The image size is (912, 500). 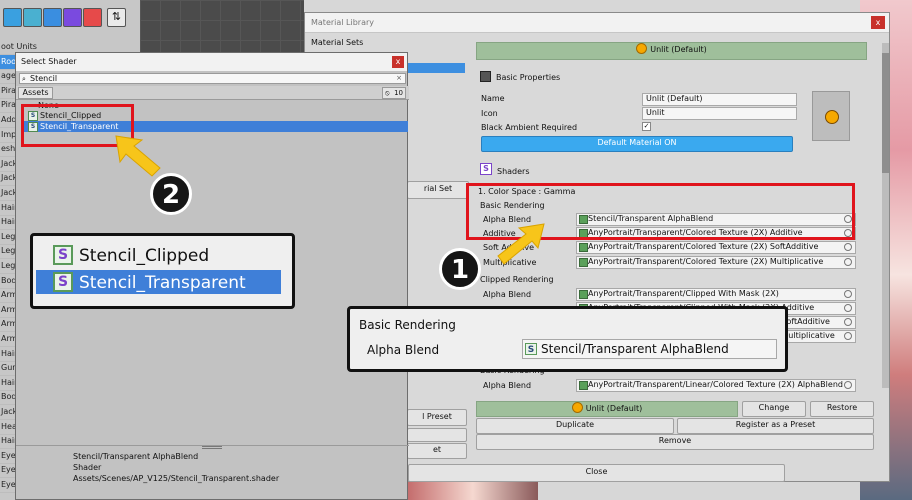 What do you see at coordinates (403, 350) in the screenshot?
I see `callout-alpha-blend-label: Alpha Blend` at bounding box center [403, 350].